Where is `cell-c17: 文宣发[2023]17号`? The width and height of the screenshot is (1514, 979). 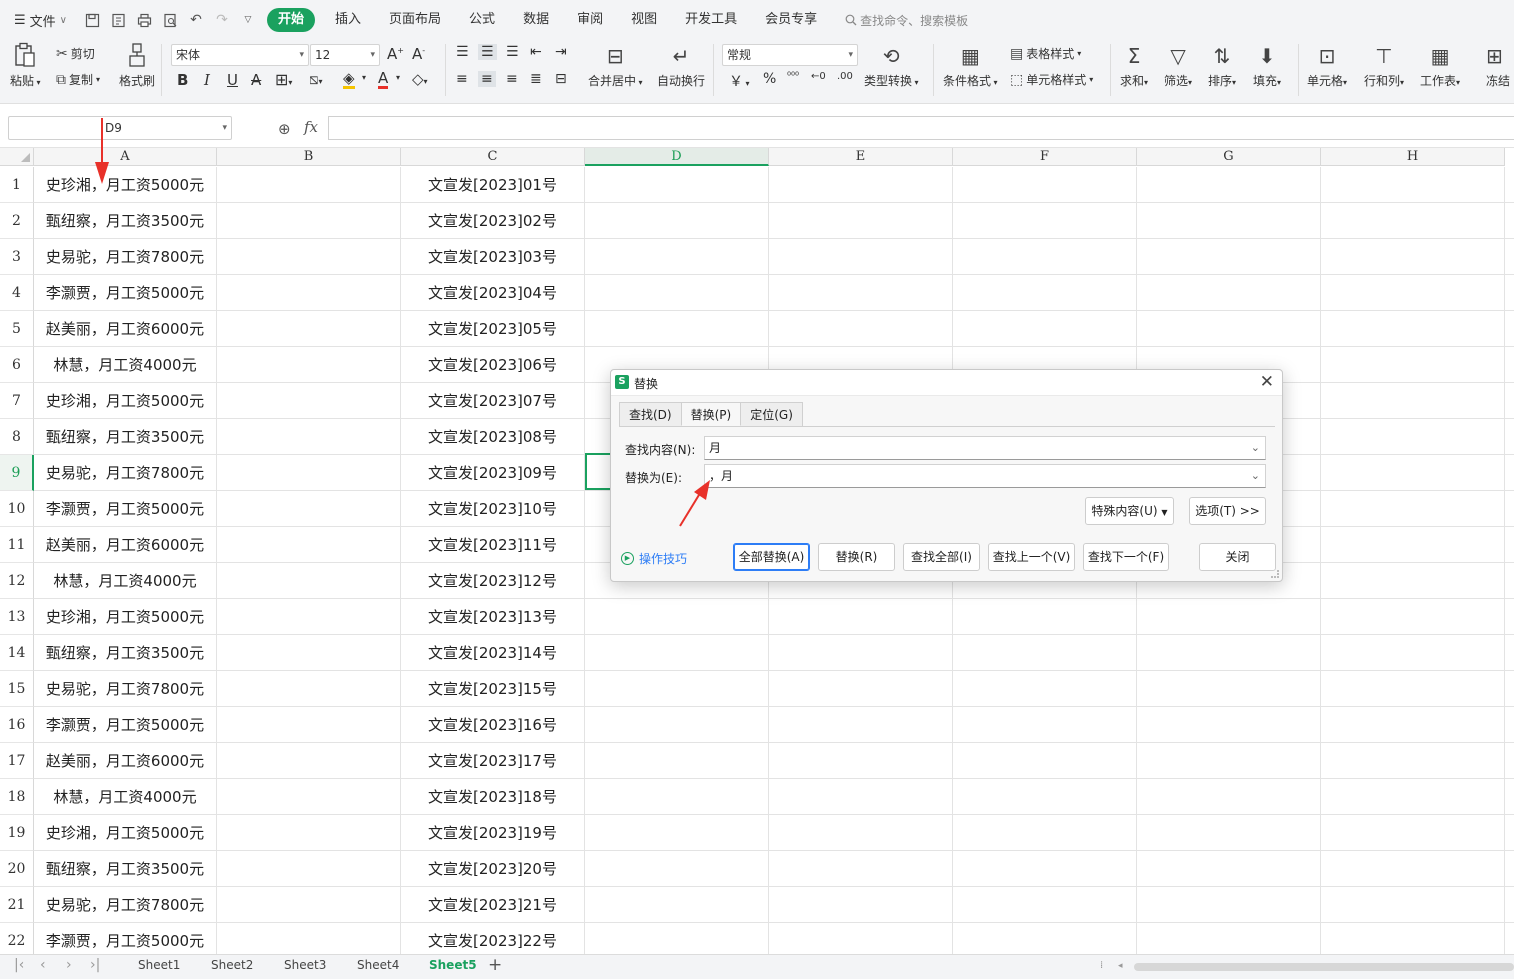
cell-c17: 文宣发[2023]17号 is located at coordinates (493, 761).